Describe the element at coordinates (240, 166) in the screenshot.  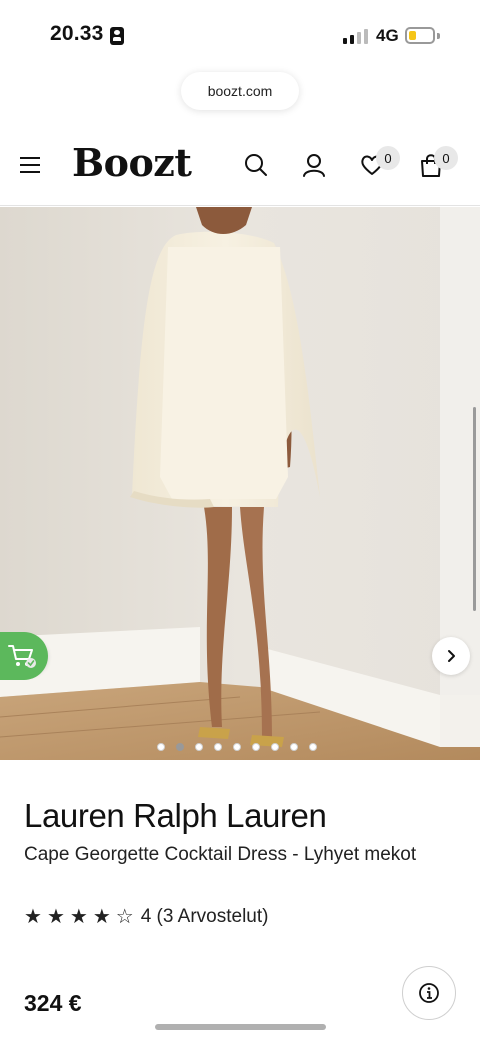
I see `site-header: Boozt 0 0` at that location.